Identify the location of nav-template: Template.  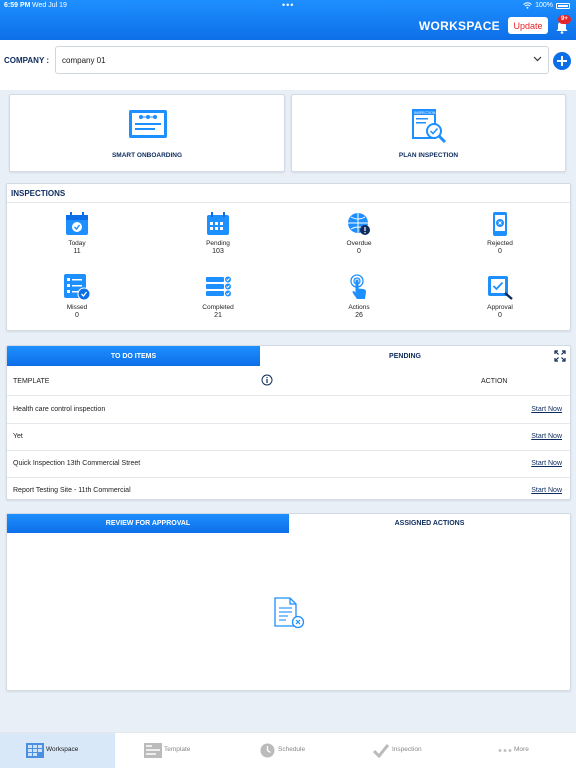
(172, 750).